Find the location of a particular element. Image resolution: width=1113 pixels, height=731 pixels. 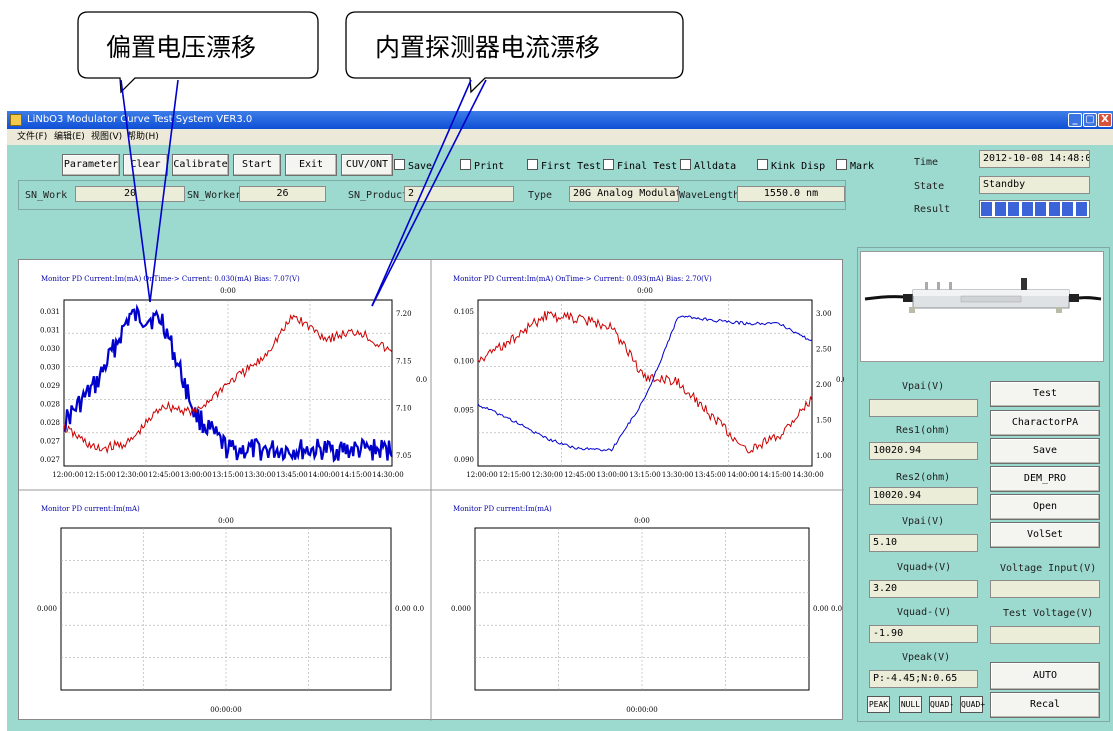

test-voltage-field is located at coordinates (1045, 635).